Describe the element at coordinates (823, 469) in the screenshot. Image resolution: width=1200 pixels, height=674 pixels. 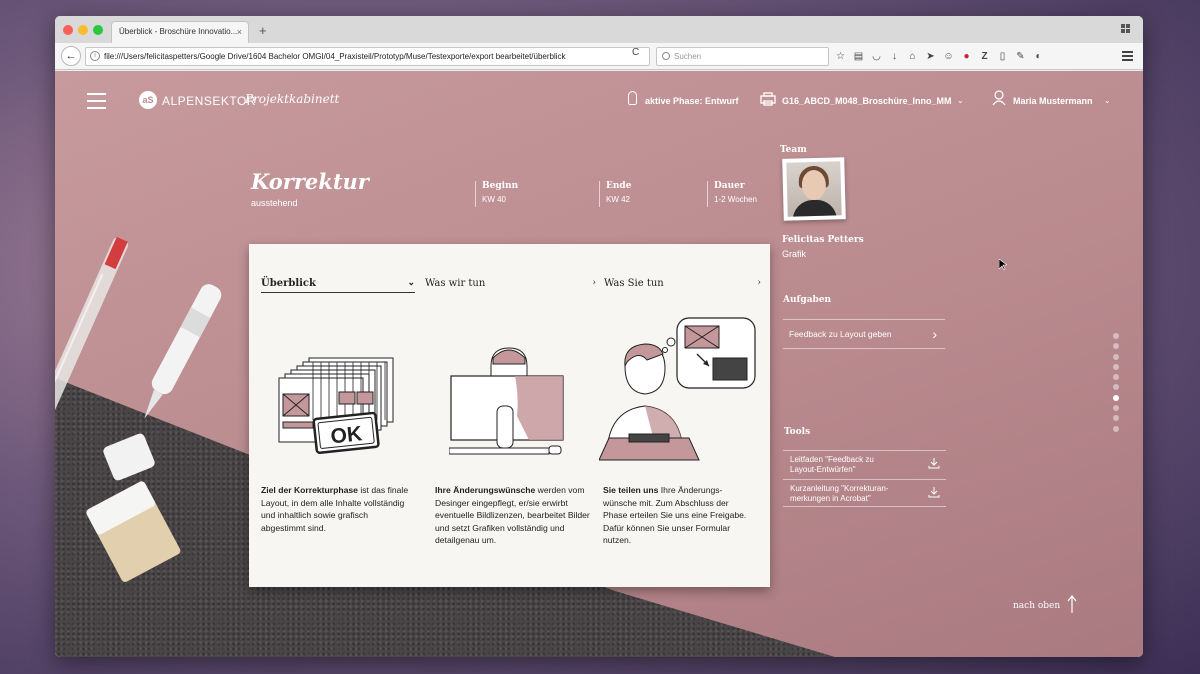
I see `tool-line: Layout-Entwürfen"` at that location.